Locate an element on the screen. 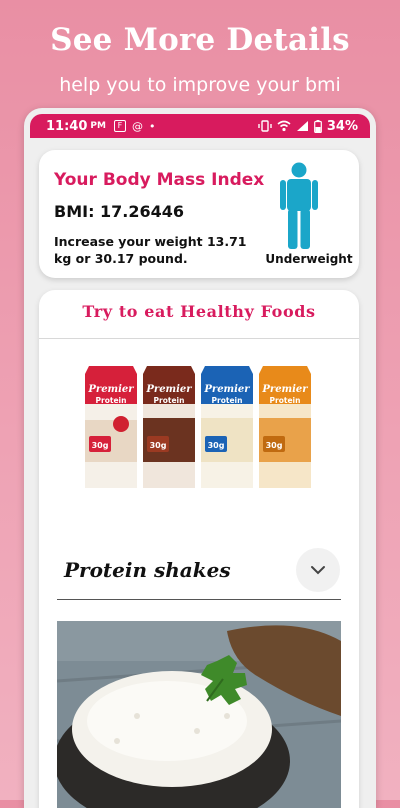 This screenshot has height=808, width=400. bmi-category: Underweight is located at coordinates (309, 259).